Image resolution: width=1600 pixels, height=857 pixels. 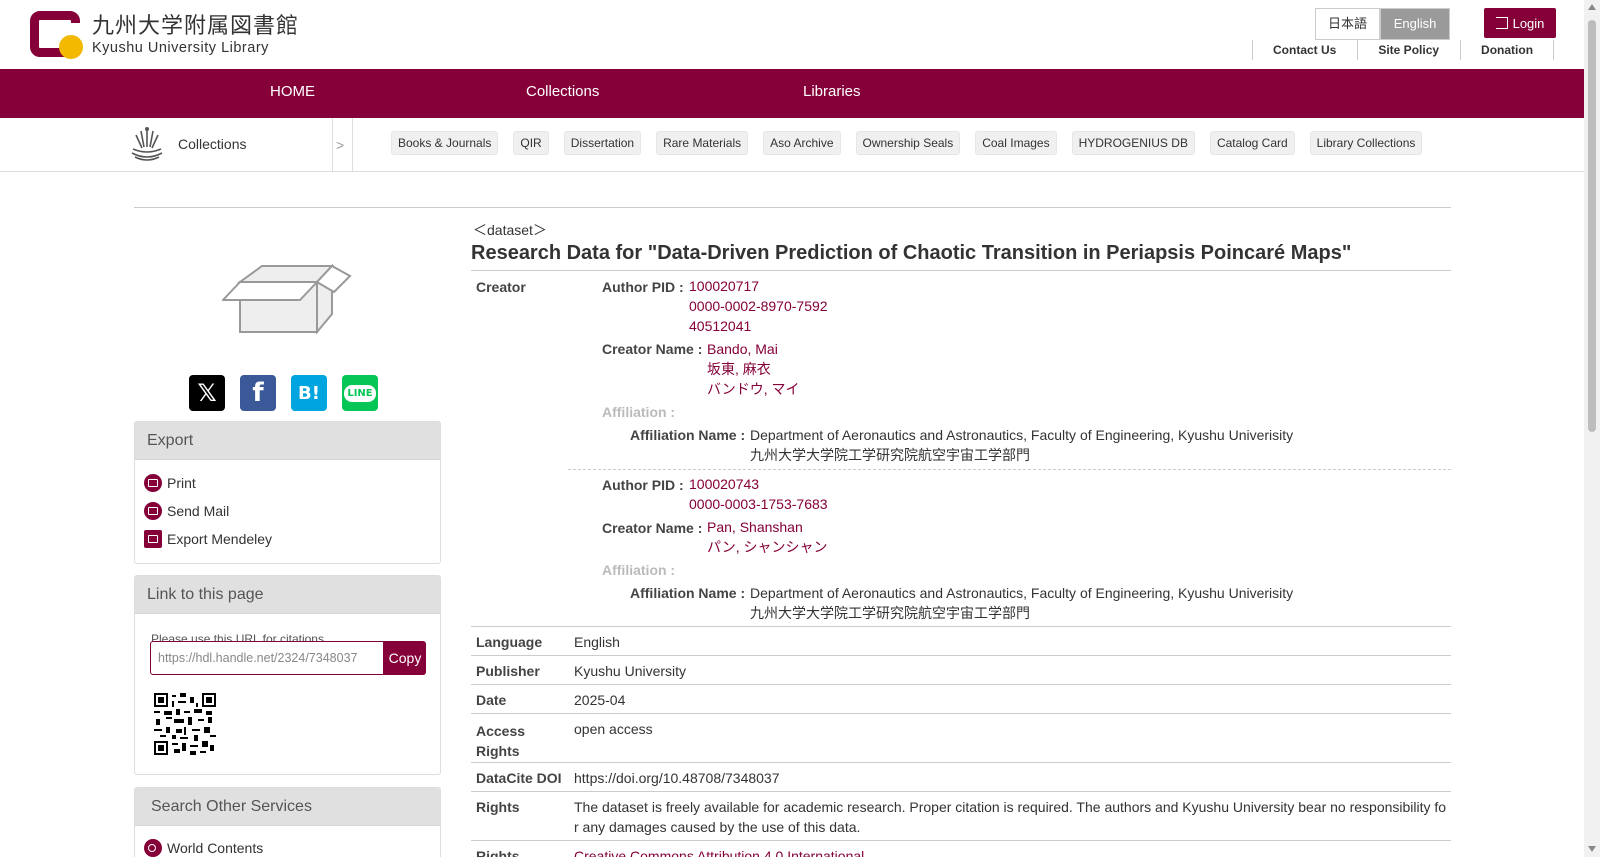 I want to click on chip-coal-images: Coal Images, so click(x=1016, y=143).